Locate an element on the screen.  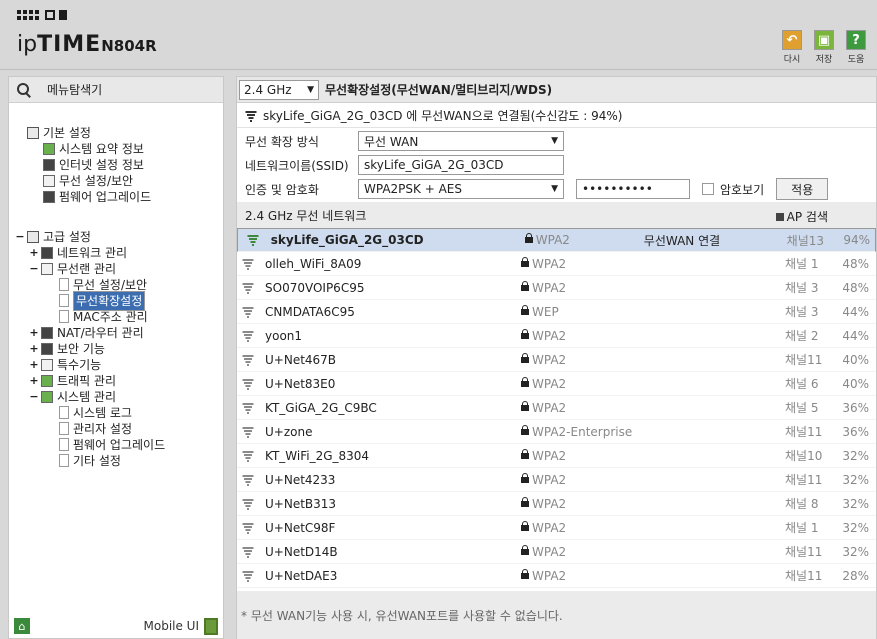
tree-item-admin-settings: 관리자 설정 is located at coordinates (95, 428).